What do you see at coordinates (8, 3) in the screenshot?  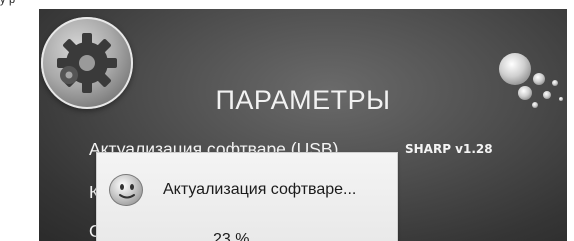 I see `top-caption: у р` at bounding box center [8, 3].